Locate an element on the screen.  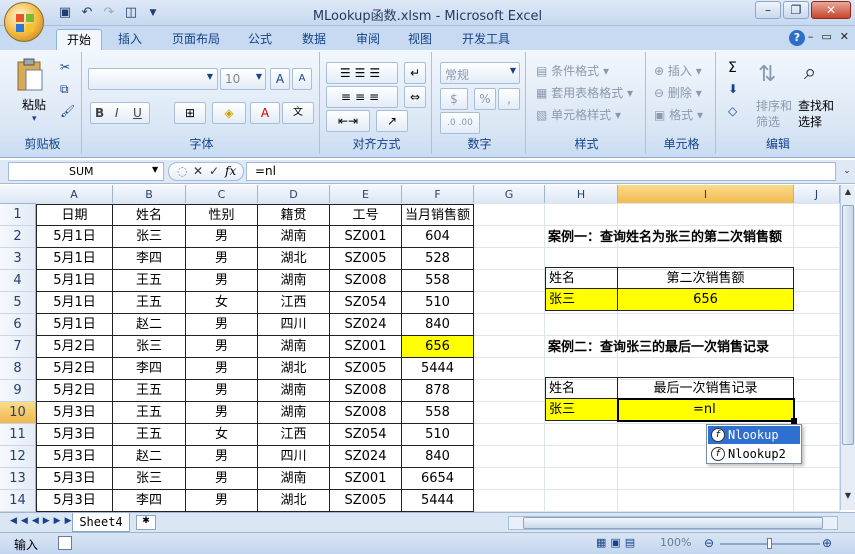
percent-button: % is located at coordinates (485, 99).